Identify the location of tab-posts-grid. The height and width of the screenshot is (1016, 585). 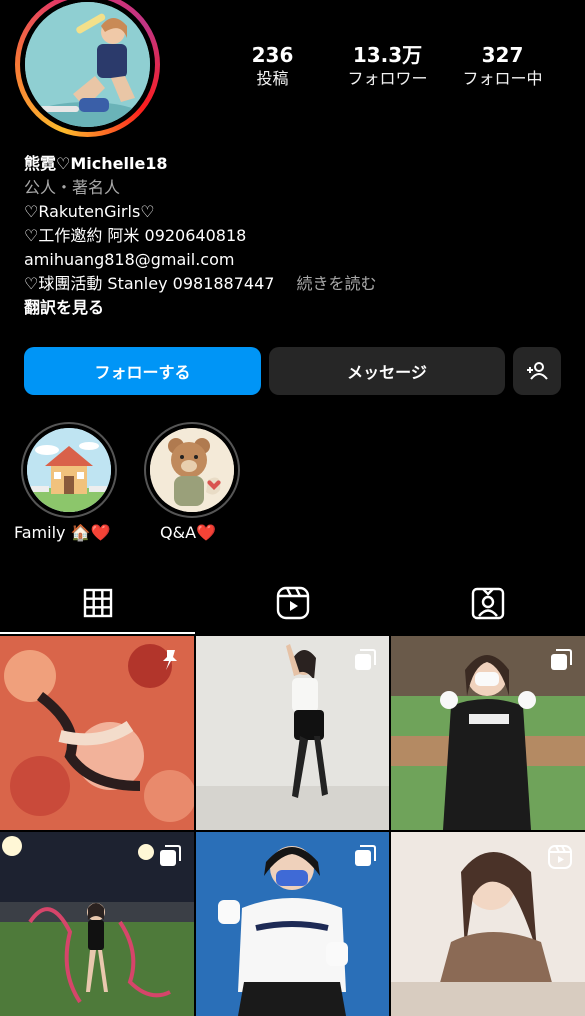
(97, 603).